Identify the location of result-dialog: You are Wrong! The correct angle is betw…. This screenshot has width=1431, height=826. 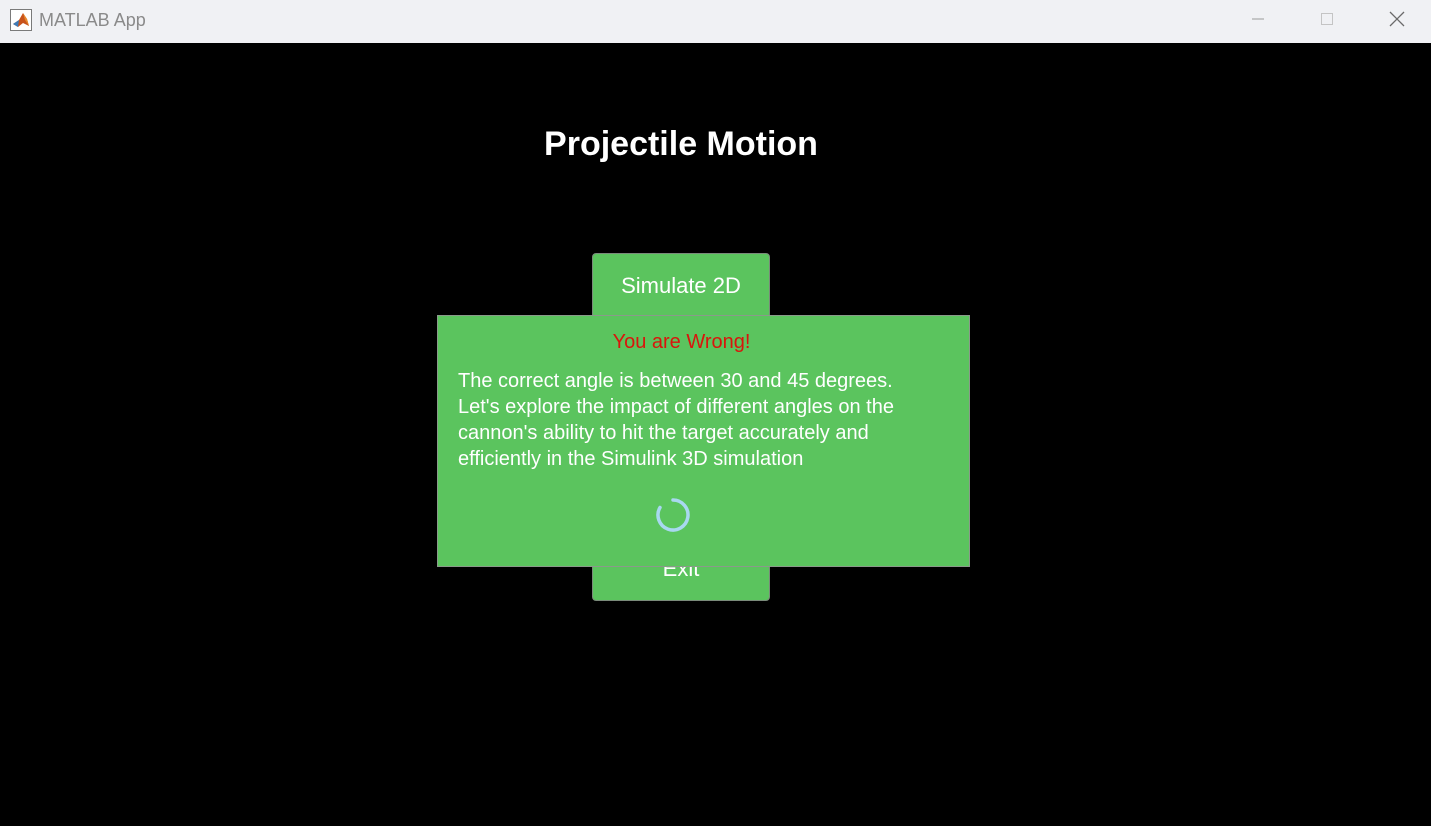
(703, 441).